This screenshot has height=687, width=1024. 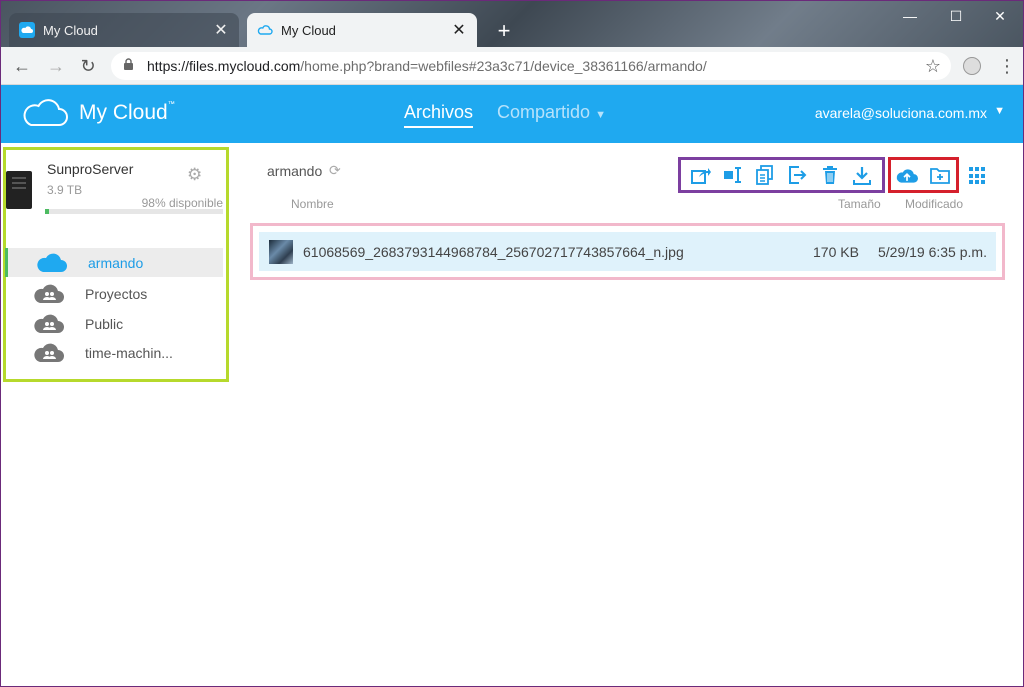 What do you see at coordinates (335, 170) in the screenshot?
I see `refresh-icon: ⟳` at bounding box center [335, 170].